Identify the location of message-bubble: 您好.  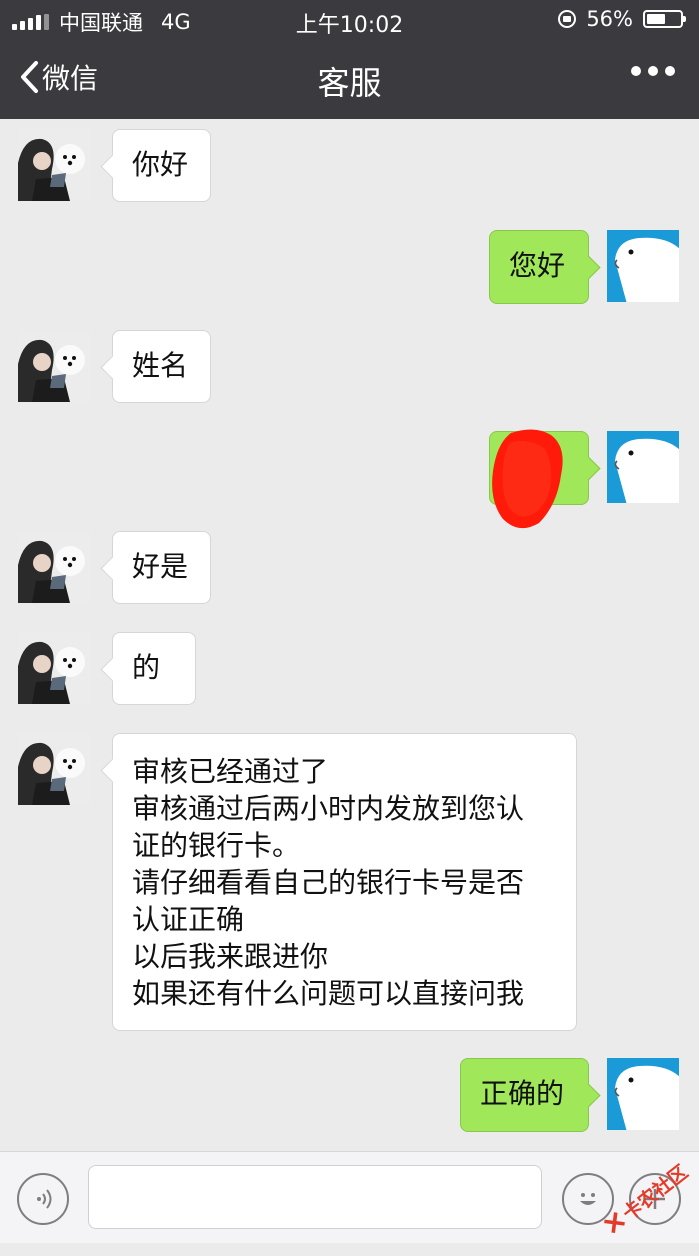
(539, 267).